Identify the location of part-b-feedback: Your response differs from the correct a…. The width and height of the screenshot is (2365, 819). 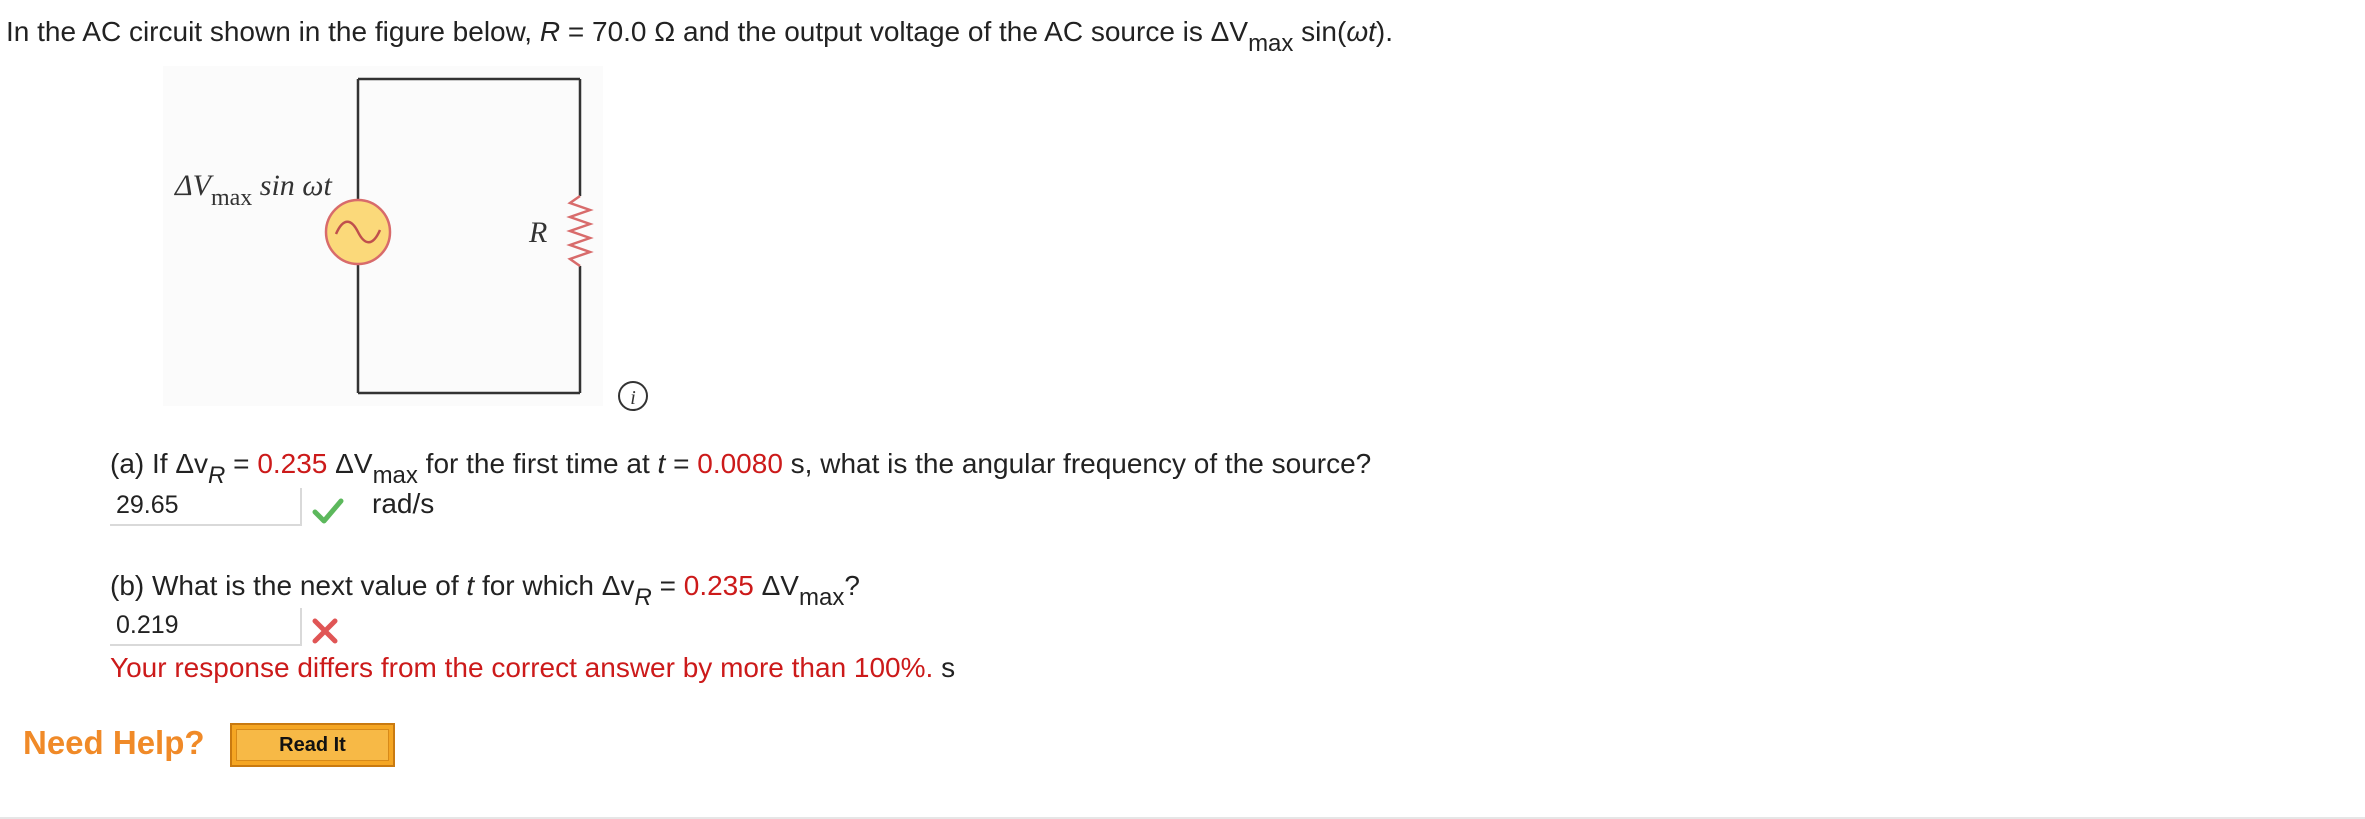
(533, 667).